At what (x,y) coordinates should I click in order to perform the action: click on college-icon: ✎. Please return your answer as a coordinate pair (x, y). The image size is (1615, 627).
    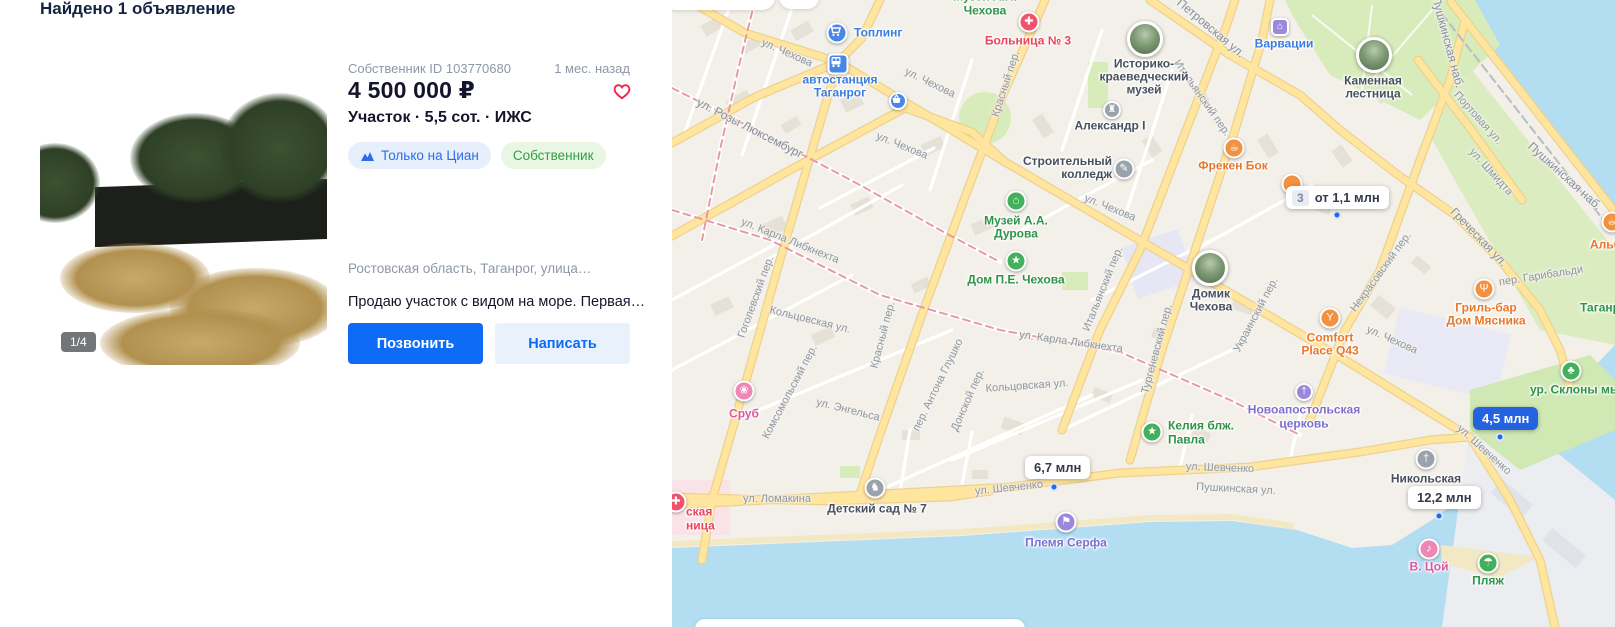
    Looking at the image, I should click on (1124, 169).